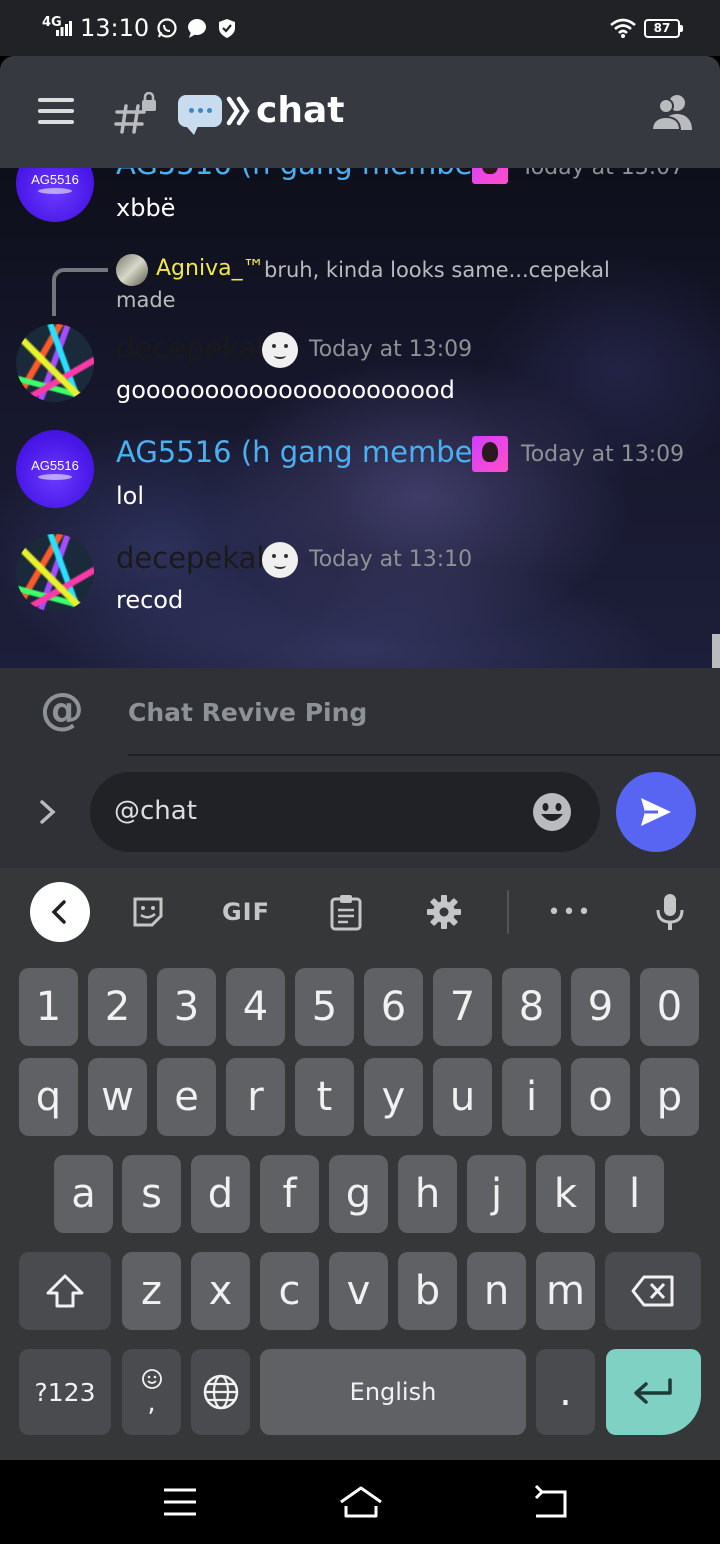 Image resolution: width=720 pixels, height=1544 pixels. What do you see at coordinates (565, 1392) in the screenshot?
I see `period-key: .` at bounding box center [565, 1392].